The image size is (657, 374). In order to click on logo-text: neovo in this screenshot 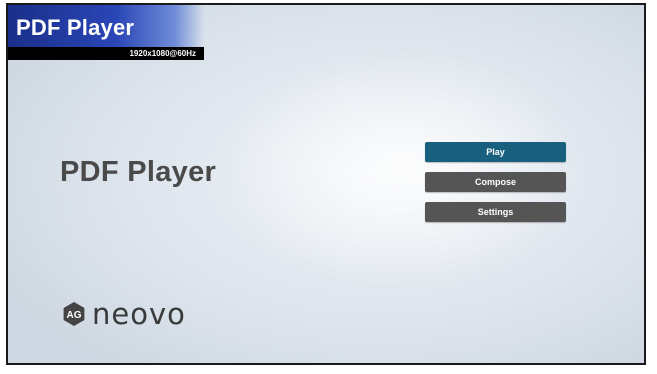, I will do `click(139, 314)`.